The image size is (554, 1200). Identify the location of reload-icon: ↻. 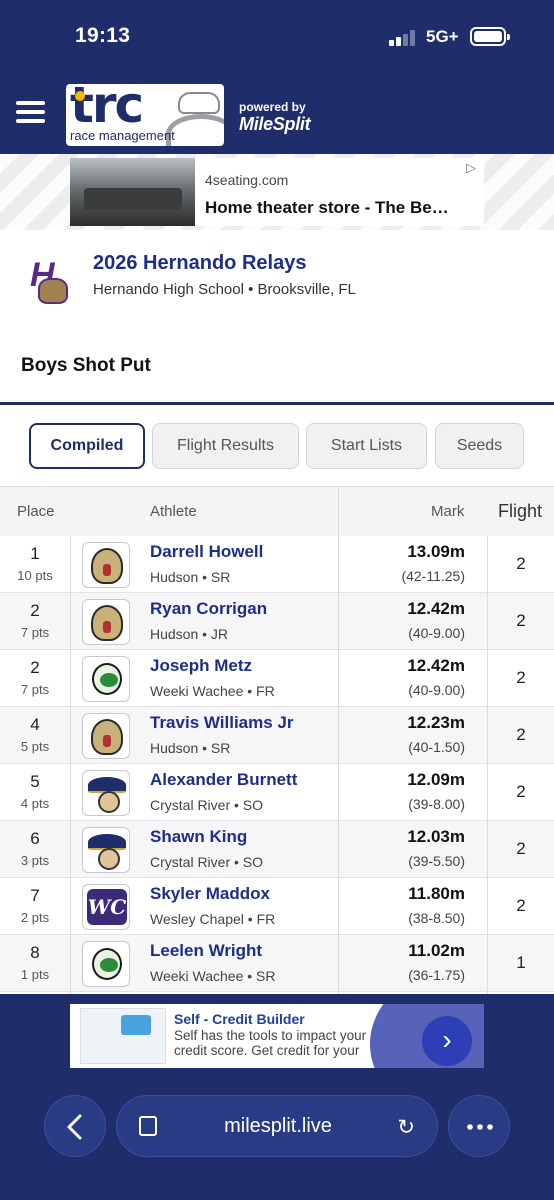
(406, 1127).